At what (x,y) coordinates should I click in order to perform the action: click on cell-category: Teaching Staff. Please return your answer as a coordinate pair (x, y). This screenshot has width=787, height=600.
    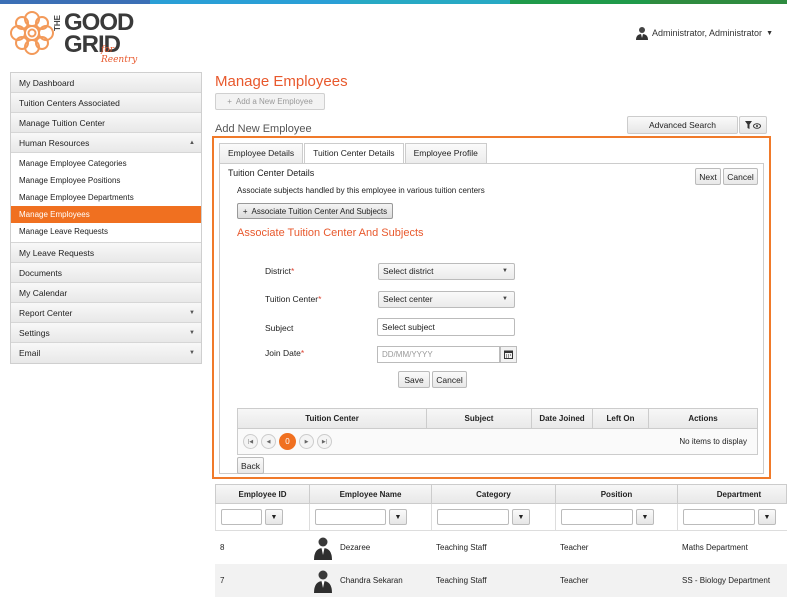
    Looking at the image, I should click on (461, 547).